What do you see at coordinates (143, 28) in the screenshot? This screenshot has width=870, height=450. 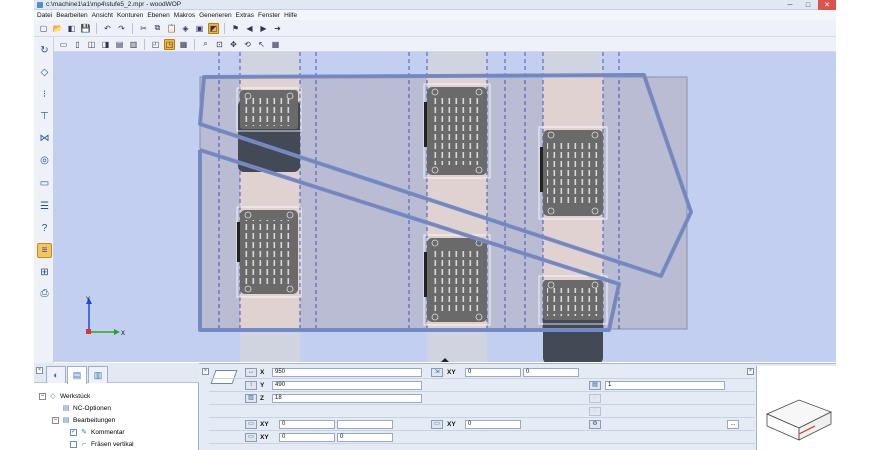 I see `cut-icon: ✂` at bounding box center [143, 28].